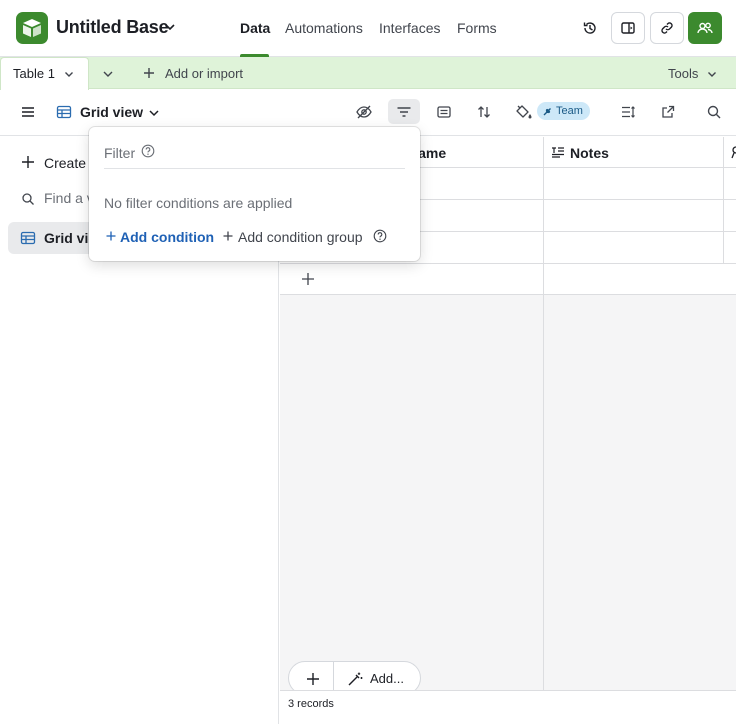 The width and height of the screenshot is (736, 724). What do you see at coordinates (558, 152) in the screenshot?
I see `long-text-icon` at bounding box center [558, 152].